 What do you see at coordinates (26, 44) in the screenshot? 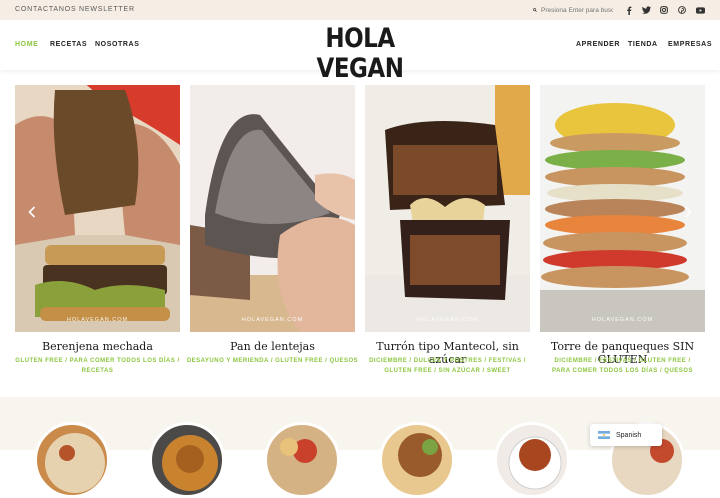
I see `nav-home: HOME` at bounding box center [26, 44].